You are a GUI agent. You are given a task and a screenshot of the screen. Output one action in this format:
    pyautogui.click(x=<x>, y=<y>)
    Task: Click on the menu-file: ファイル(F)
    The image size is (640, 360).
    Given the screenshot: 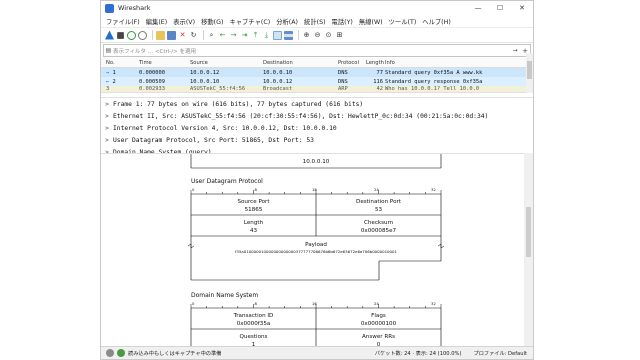 What is the action you would take?
    pyautogui.click(x=123, y=21)
    